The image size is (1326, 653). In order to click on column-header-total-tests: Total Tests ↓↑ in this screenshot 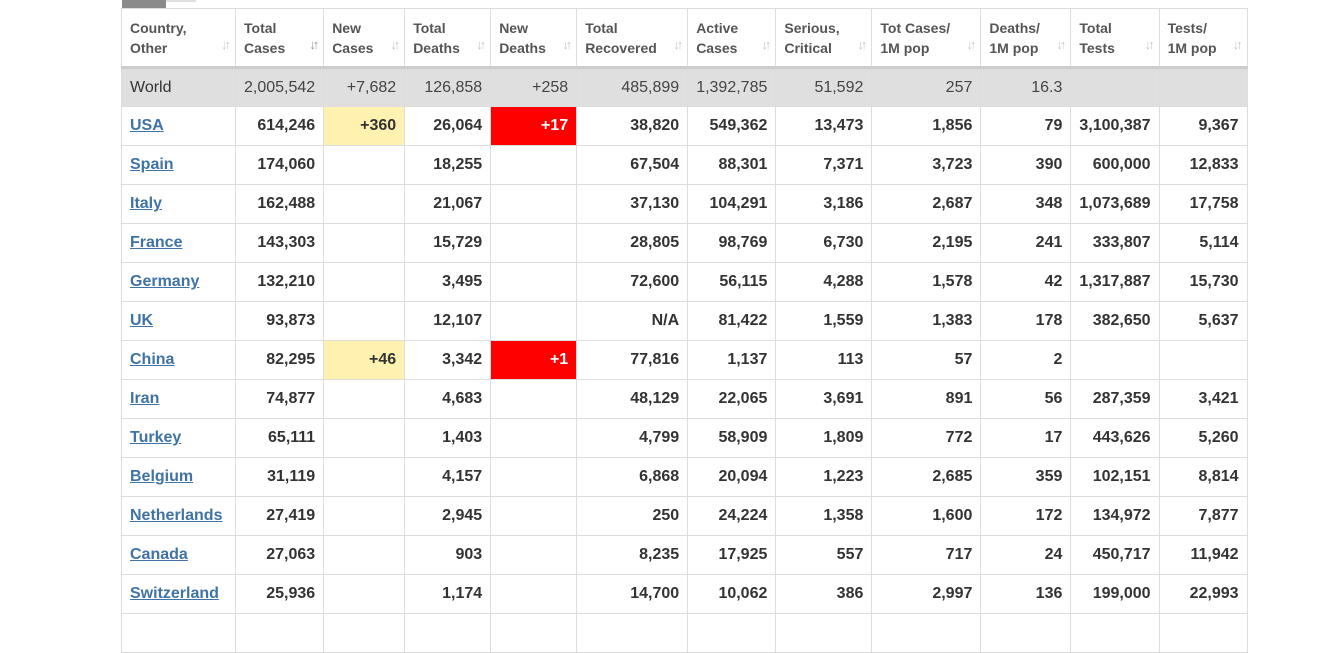, I will do `click(1115, 38)`.